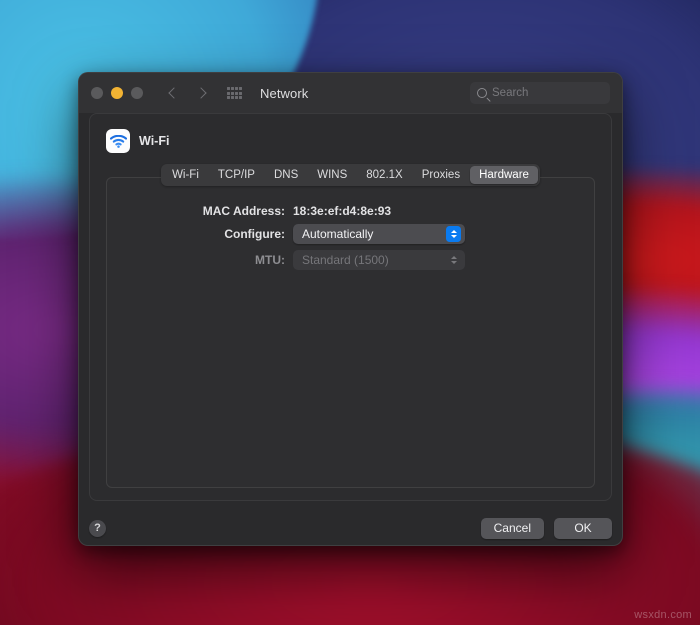 The image size is (700, 625). I want to click on cancel-button: Cancel, so click(512, 528).